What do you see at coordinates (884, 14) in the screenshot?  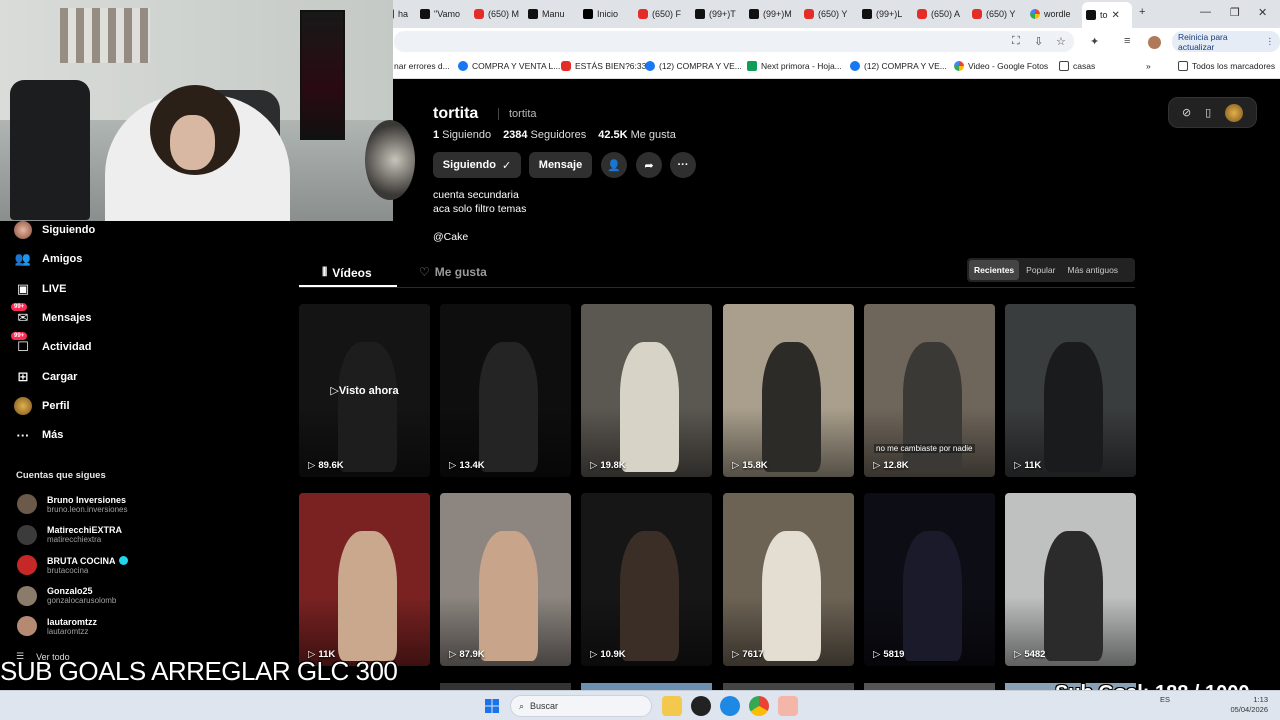 I see `browser-tab: (99+)L` at bounding box center [884, 14].